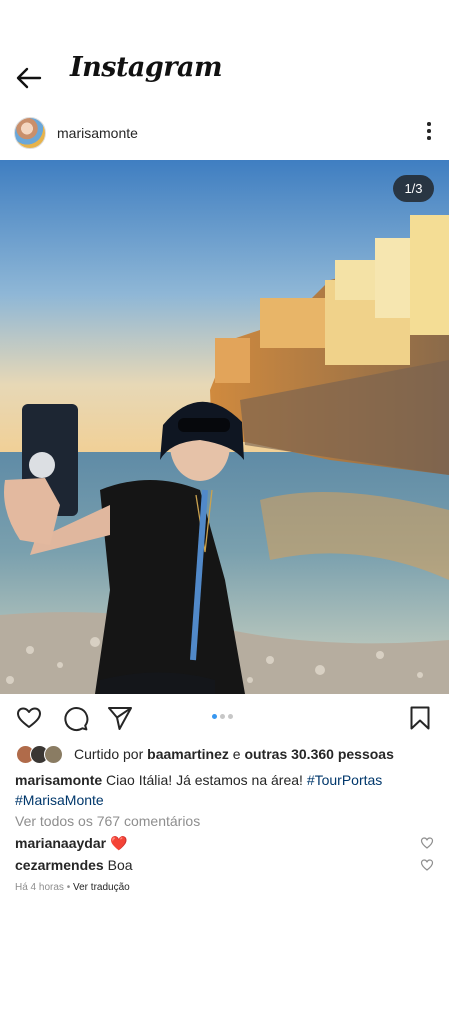 The width and height of the screenshot is (449, 1024). I want to click on view-all-comments-link: Ver todos os 767 comentários, so click(107, 821).